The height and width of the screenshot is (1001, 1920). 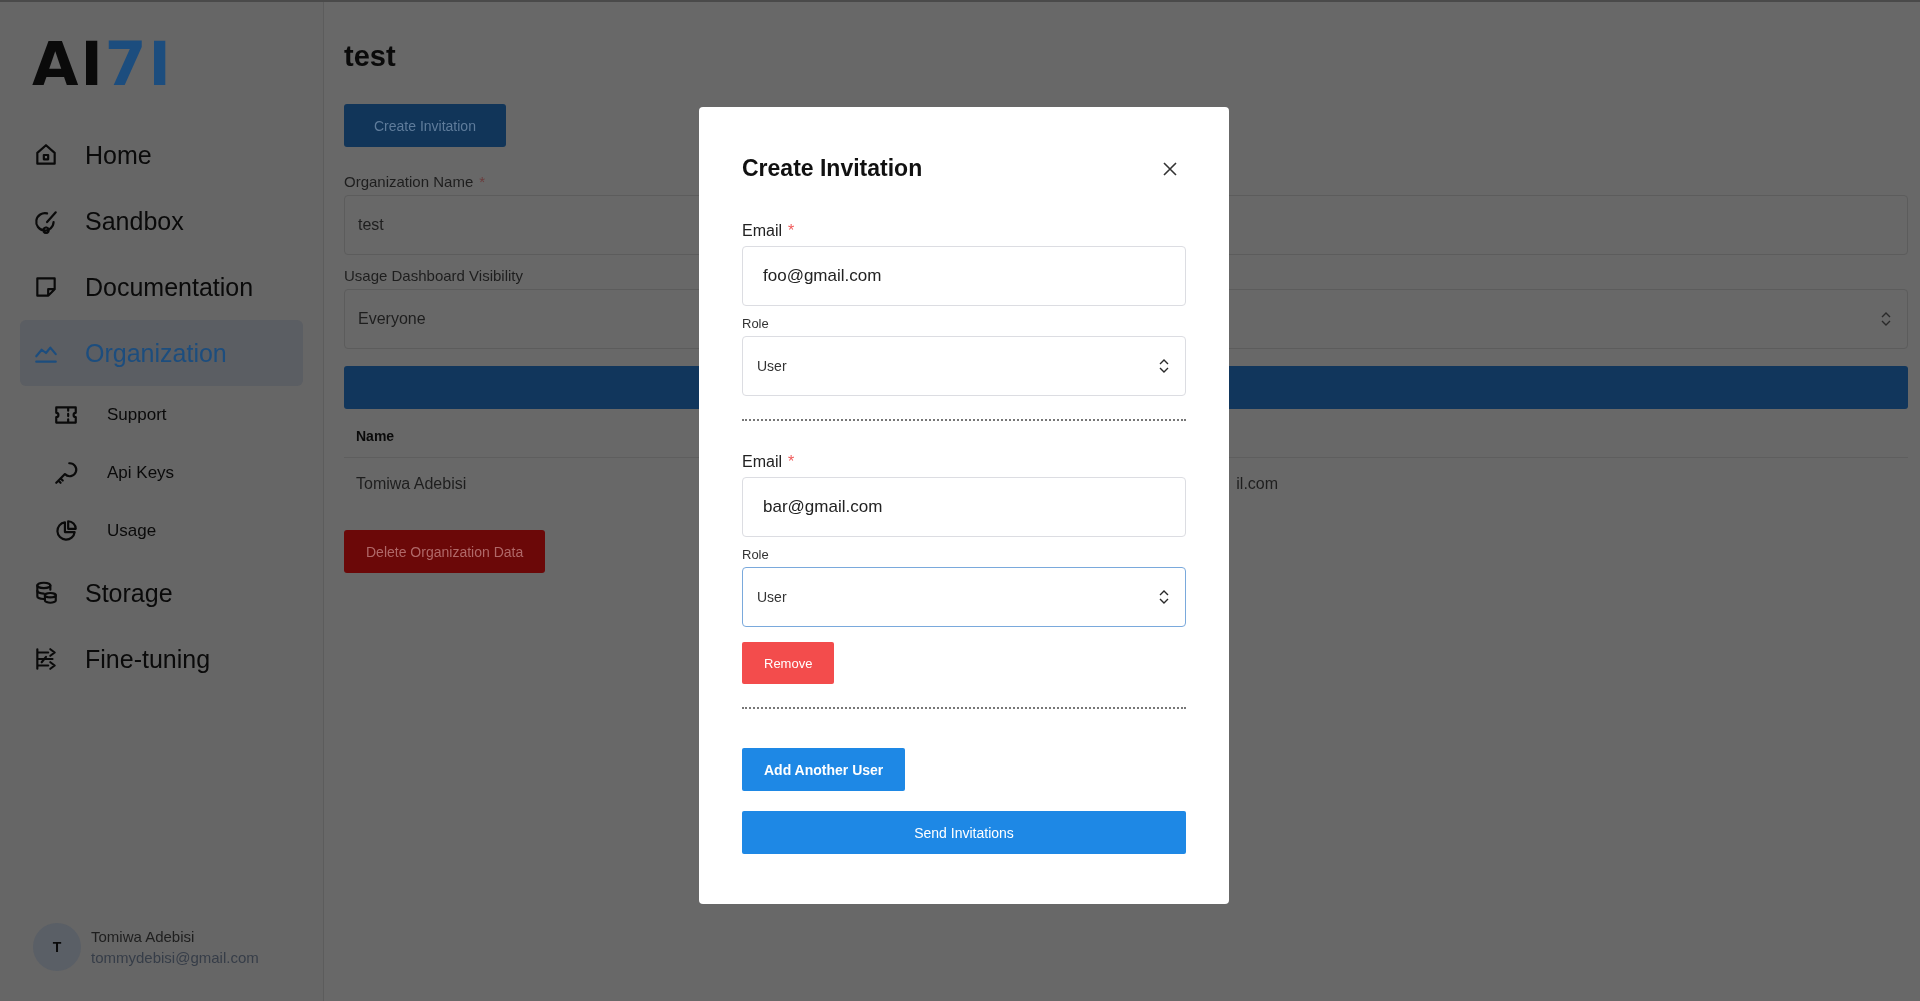 What do you see at coordinates (46, 593) in the screenshot?
I see `database-icon` at bounding box center [46, 593].